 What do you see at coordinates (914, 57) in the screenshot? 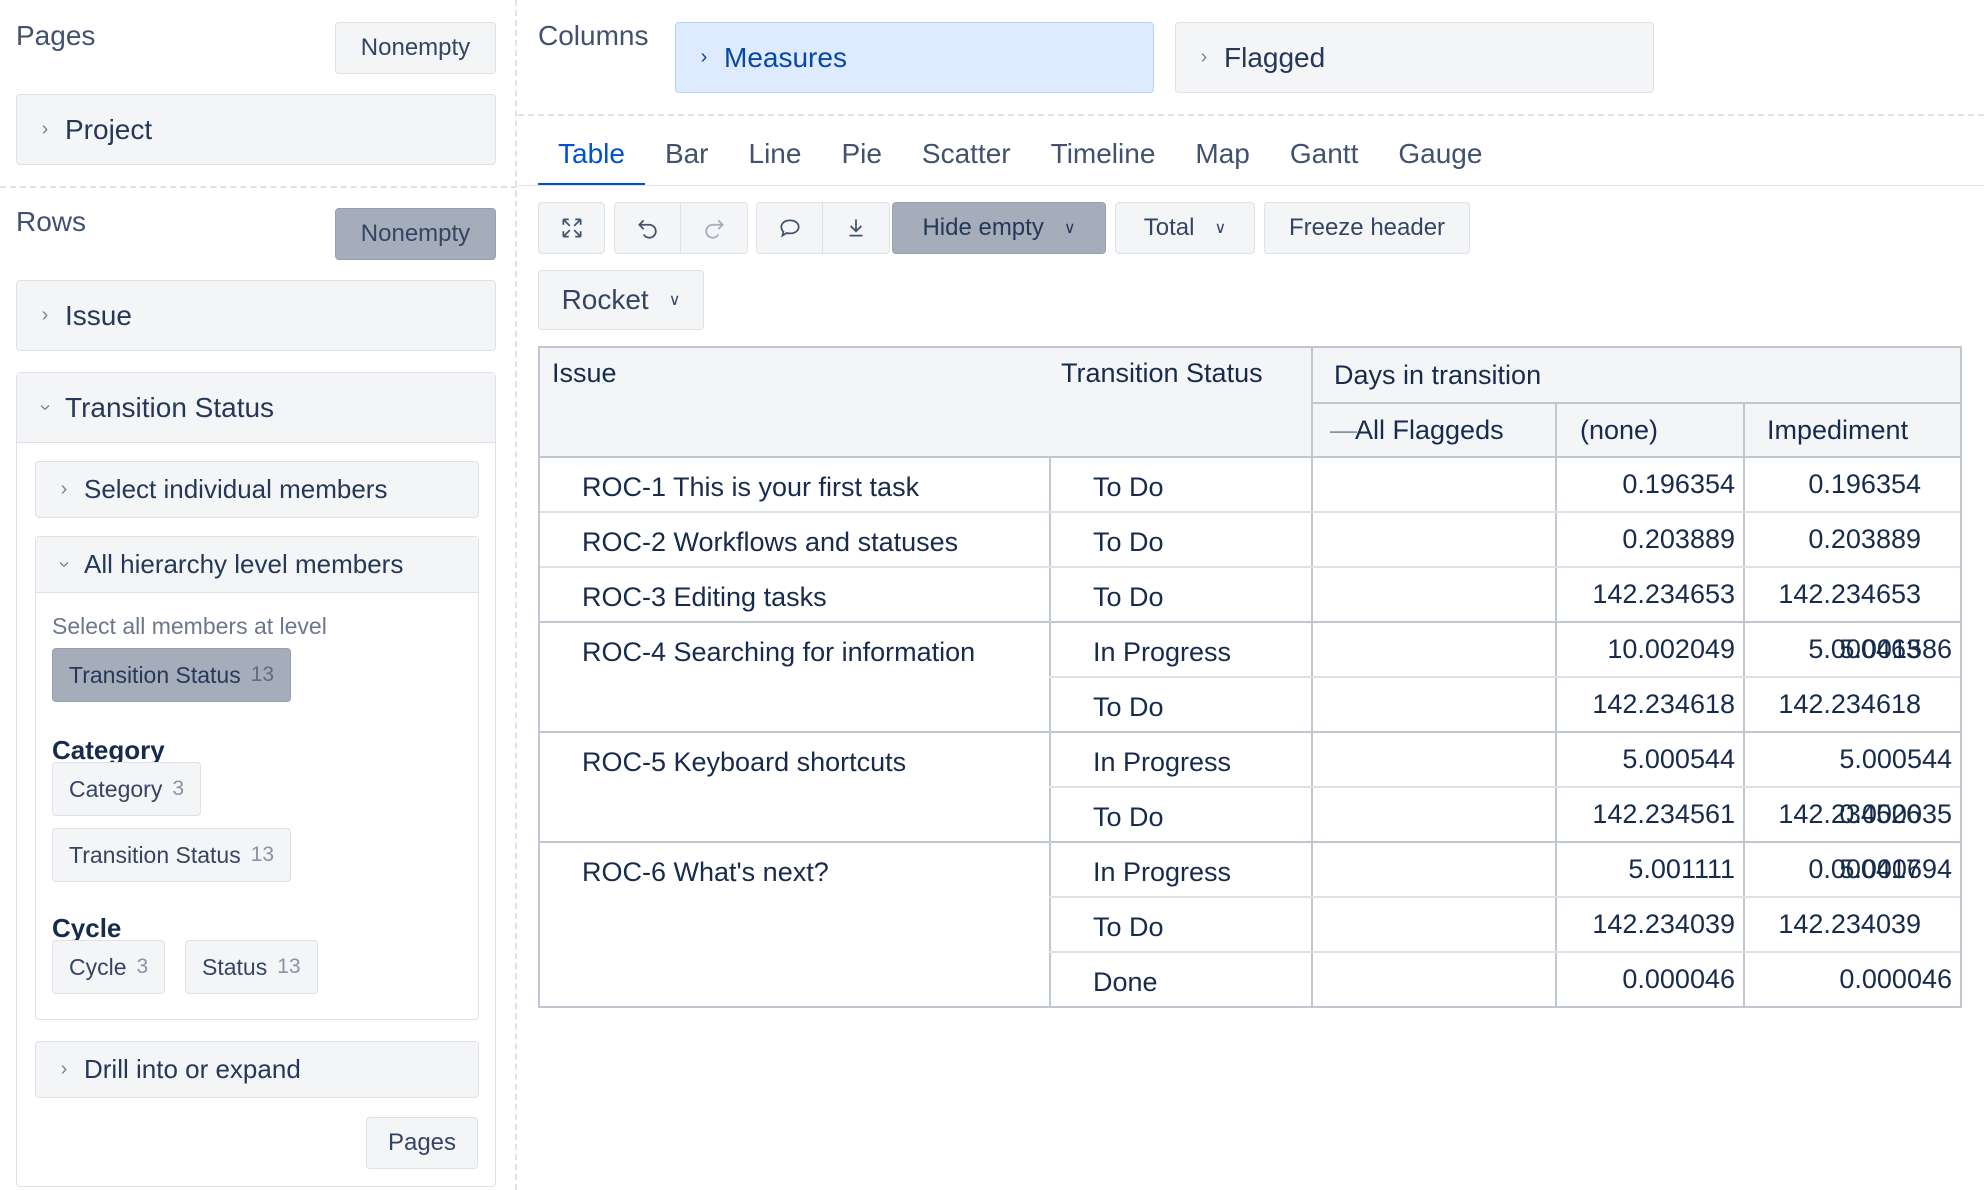
I see `columns-measures-dimension: › Measures` at bounding box center [914, 57].